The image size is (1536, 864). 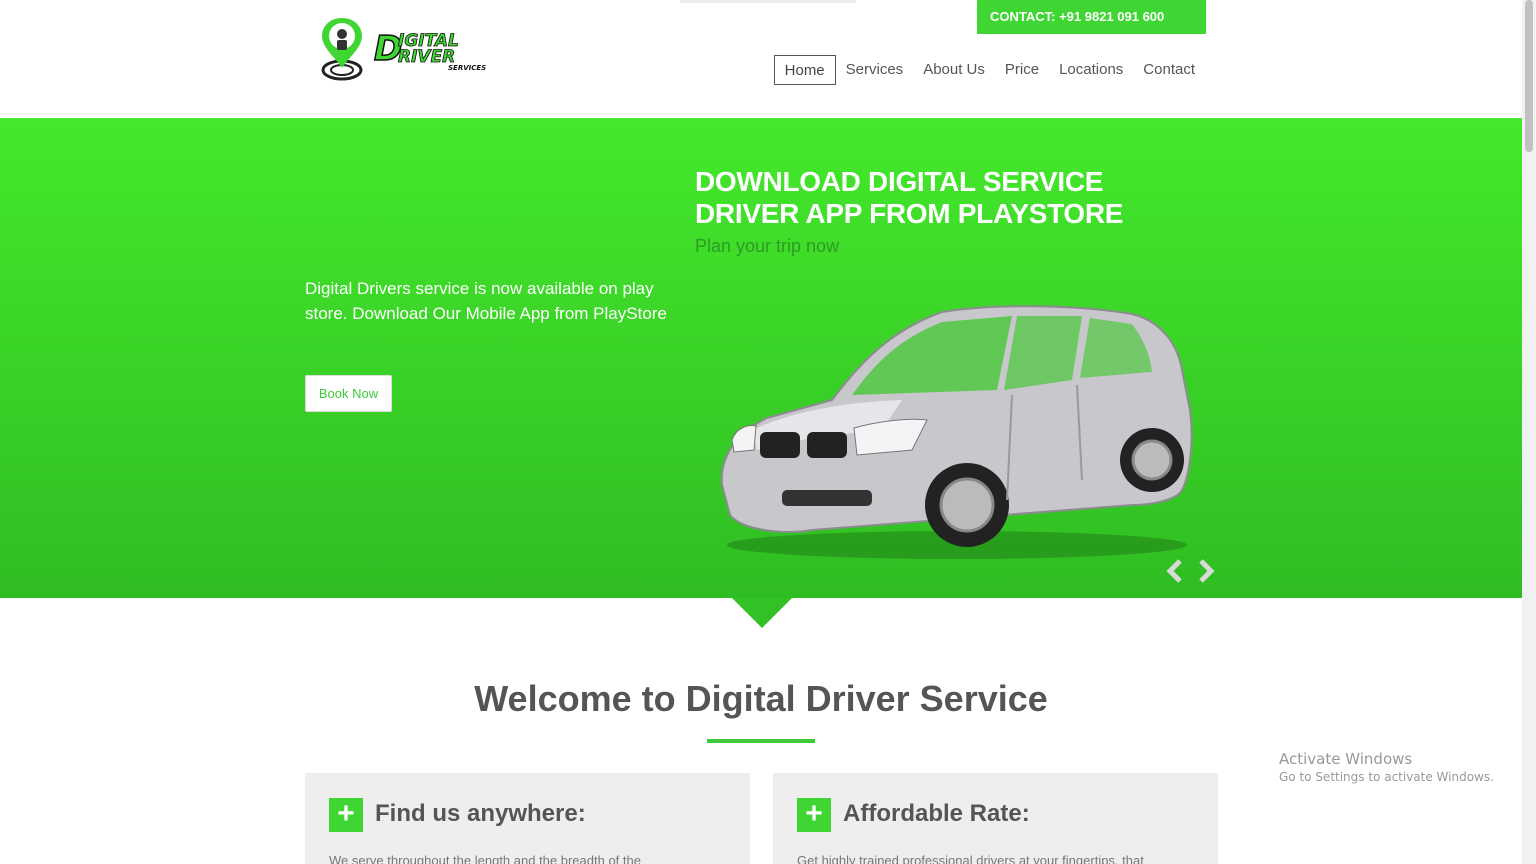 What do you see at coordinates (348, 393) in the screenshot?
I see `book-now-button: Book Now` at bounding box center [348, 393].